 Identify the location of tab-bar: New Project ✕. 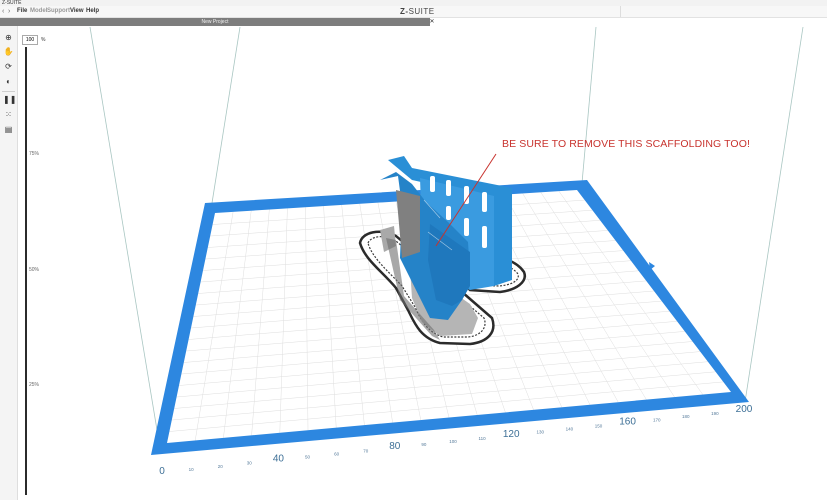
(413, 22).